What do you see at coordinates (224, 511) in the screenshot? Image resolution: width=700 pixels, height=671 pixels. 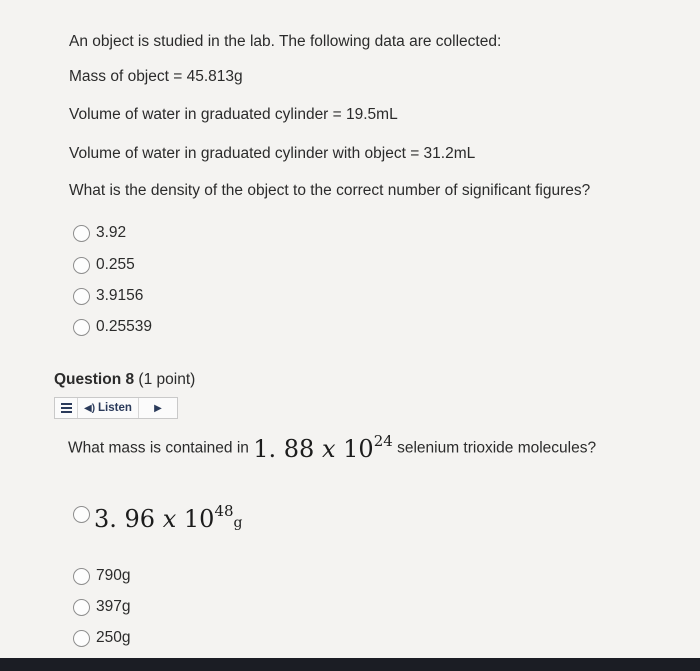 I see `exponent: 48` at bounding box center [224, 511].